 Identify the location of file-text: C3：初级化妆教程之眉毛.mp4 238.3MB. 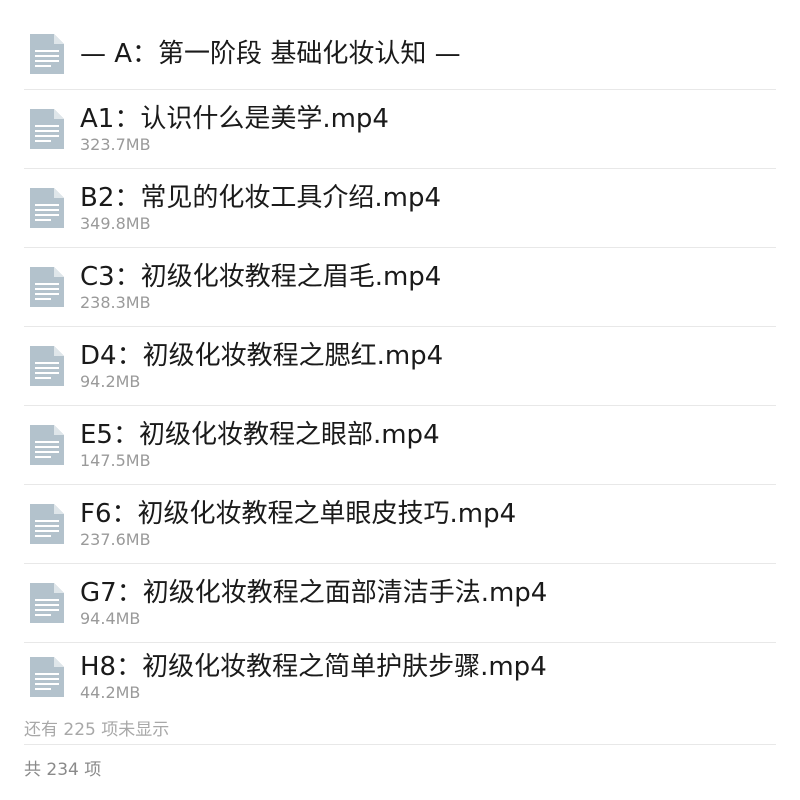
(260, 287).